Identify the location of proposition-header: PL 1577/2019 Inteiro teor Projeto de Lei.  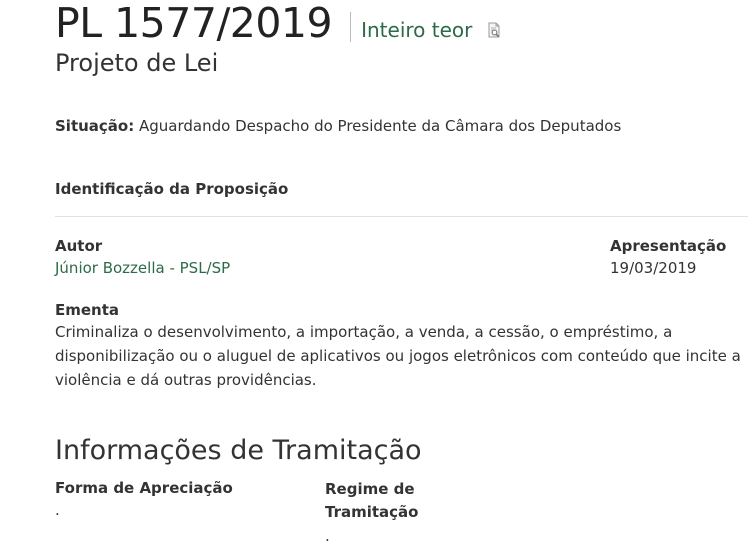
(278, 39).